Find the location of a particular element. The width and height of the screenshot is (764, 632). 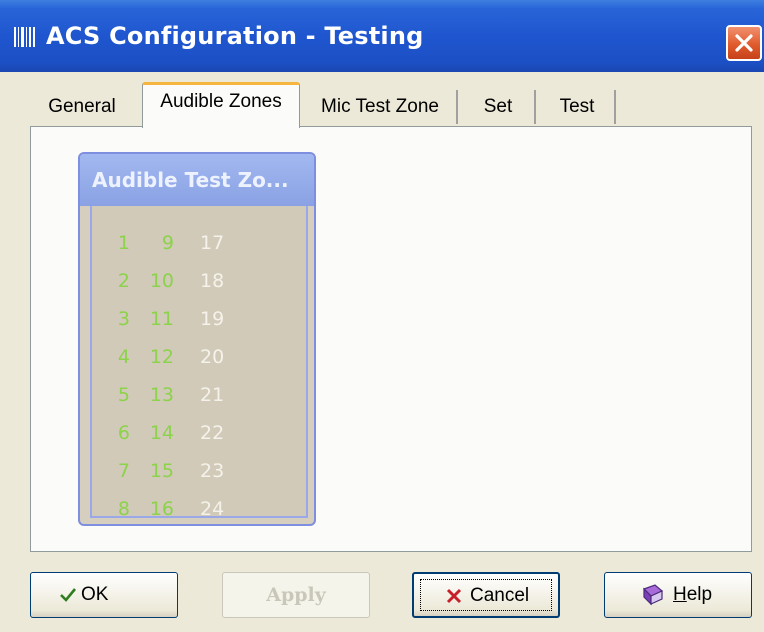

close-button is located at coordinates (744, 43).